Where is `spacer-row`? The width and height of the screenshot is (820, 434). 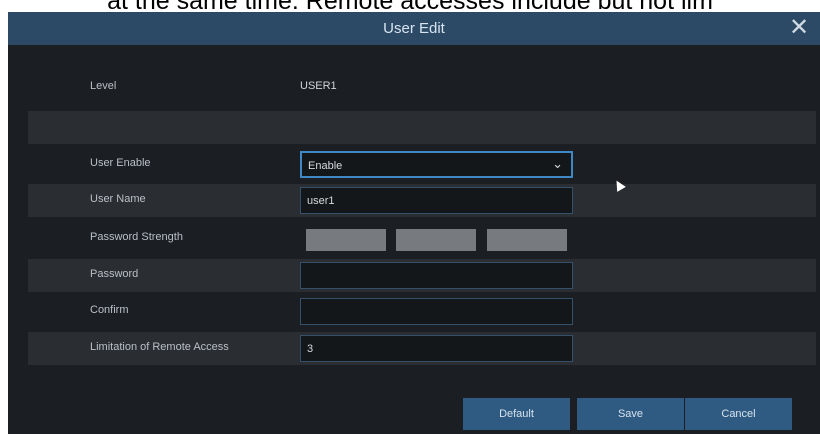 spacer-row is located at coordinates (422, 127).